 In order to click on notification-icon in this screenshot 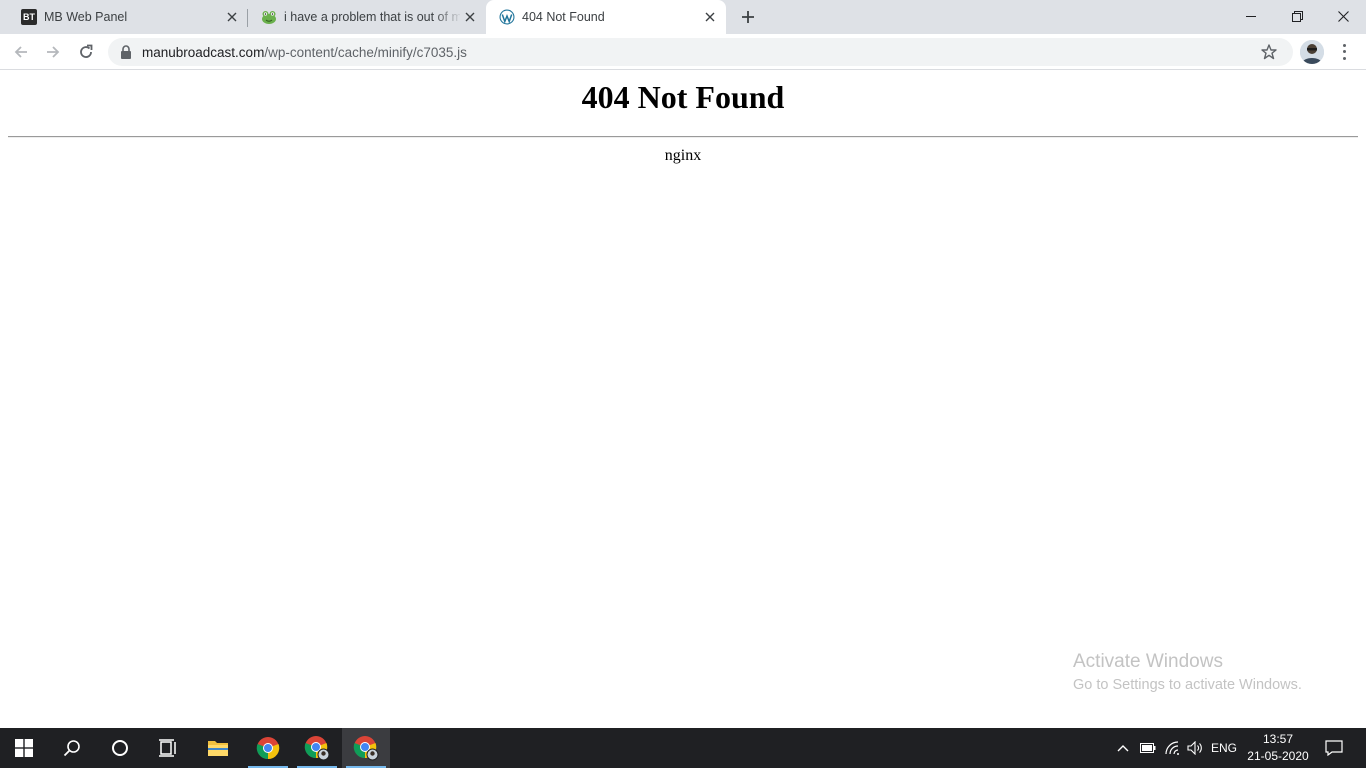, I will do `click(1334, 748)`.